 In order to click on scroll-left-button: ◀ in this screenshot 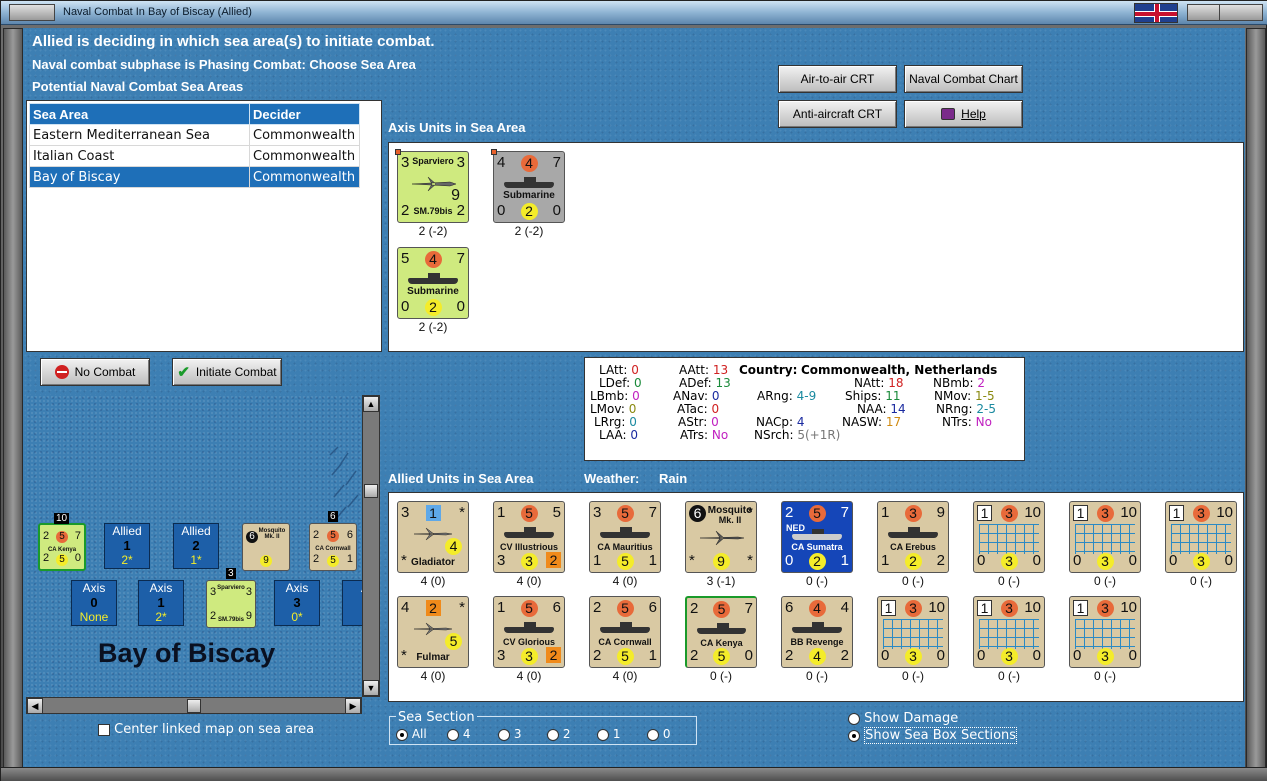, I will do `click(35, 706)`.